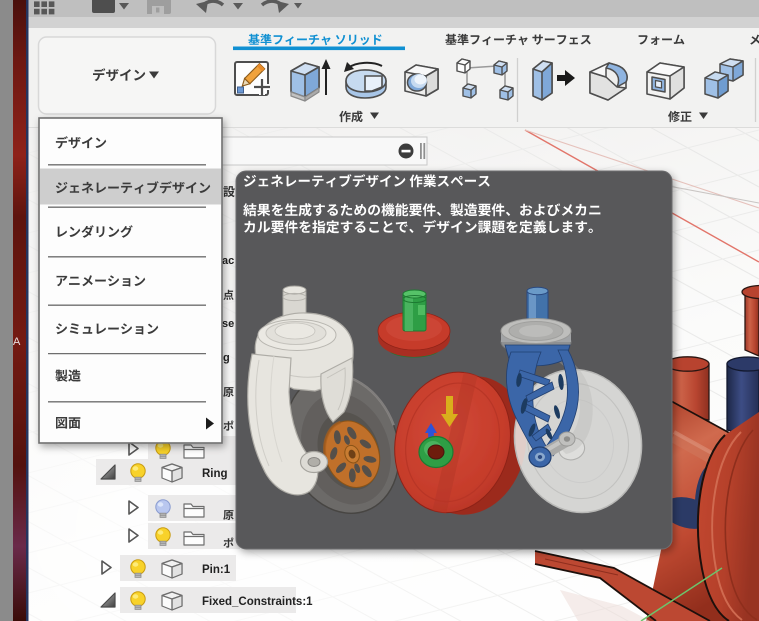 The image size is (759, 621). Describe the element at coordinates (226, 358) in the screenshot. I see `svg-text: g` at that location.